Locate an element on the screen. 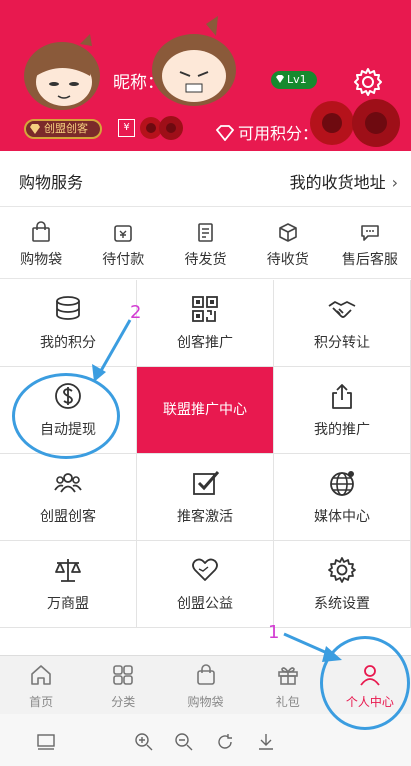 This screenshot has height=766, width=411. grid-icon is located at coordinates (123, 675).